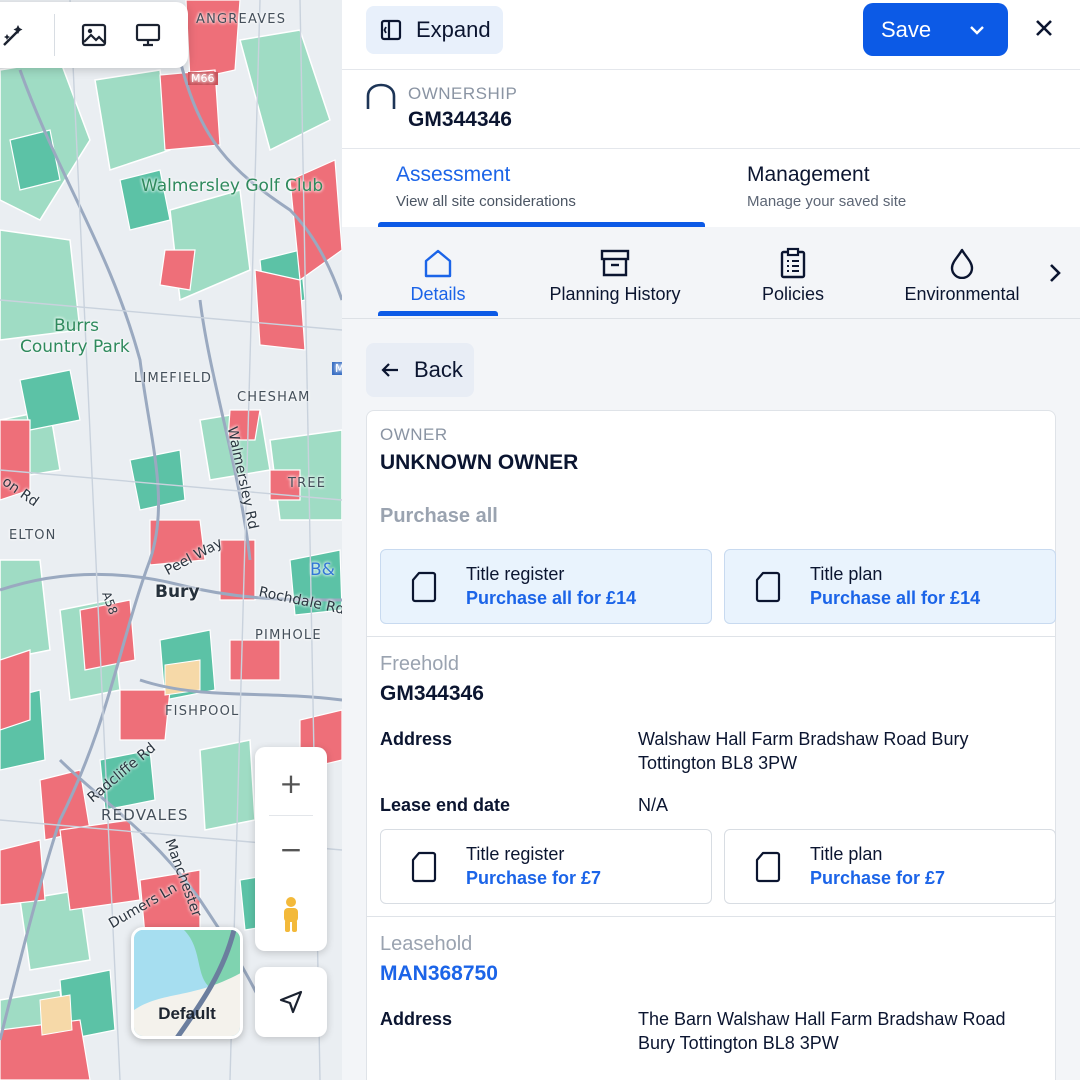 The width and height of the screenshot is (1080, 1080). I want to click on freehold-title-register-card: Title register Purchase for £7, so click(546, 866).